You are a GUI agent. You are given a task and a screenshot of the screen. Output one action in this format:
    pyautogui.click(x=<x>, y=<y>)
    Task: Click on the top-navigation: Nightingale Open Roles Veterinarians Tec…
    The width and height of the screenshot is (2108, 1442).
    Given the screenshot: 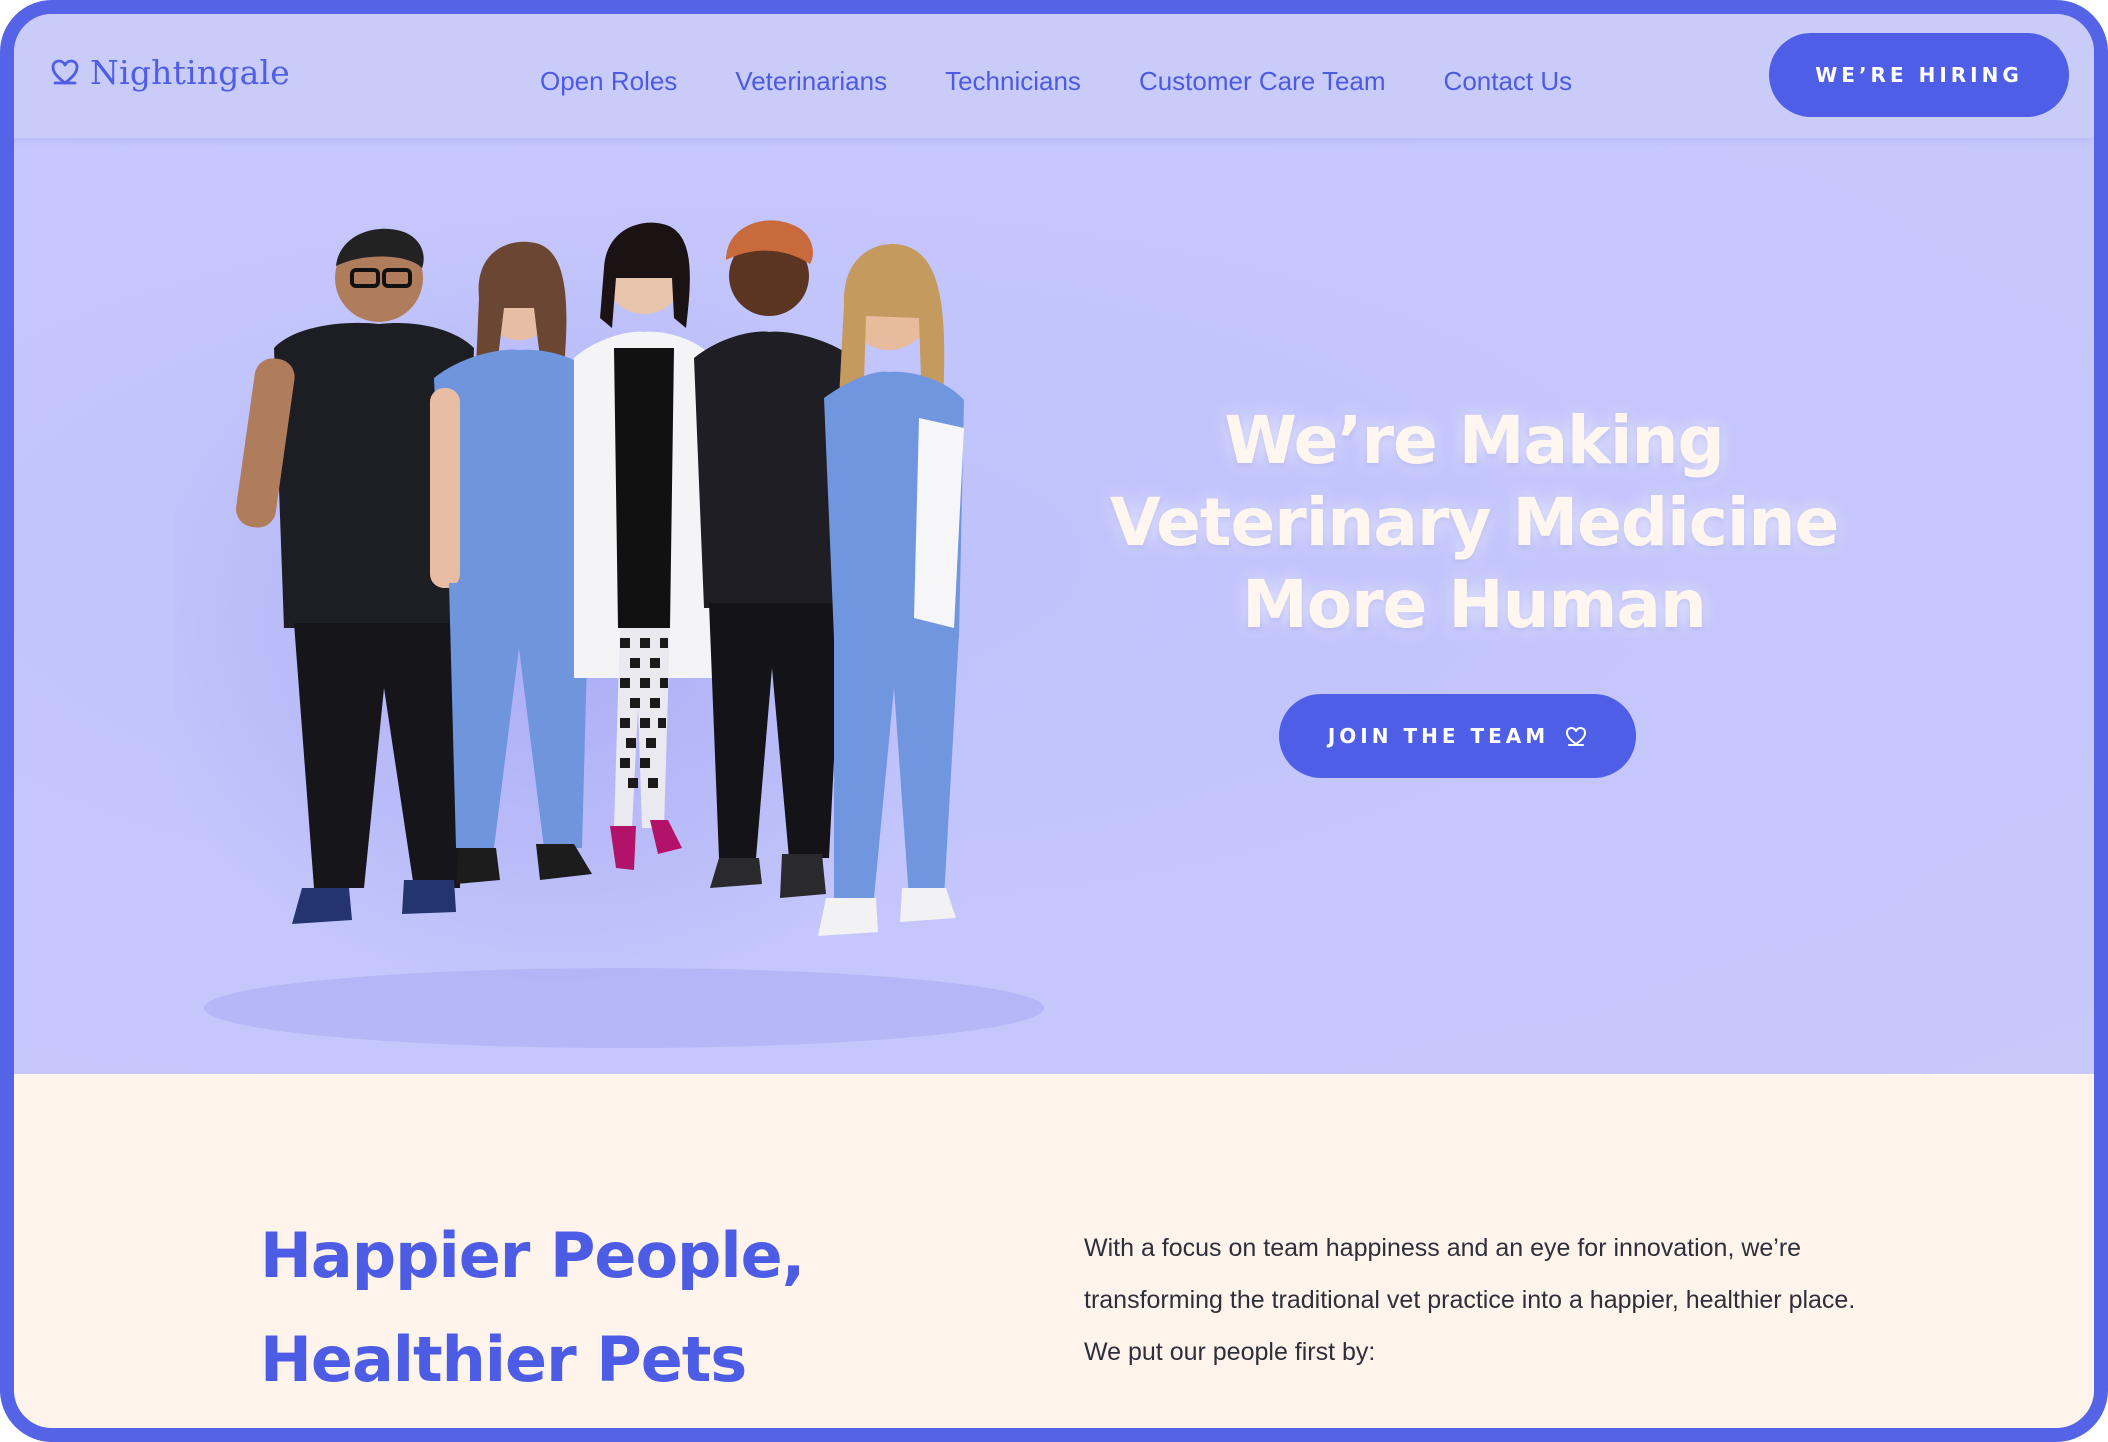 What is the action you would take?
    pyautogui.click(x=1054, y=76)
    